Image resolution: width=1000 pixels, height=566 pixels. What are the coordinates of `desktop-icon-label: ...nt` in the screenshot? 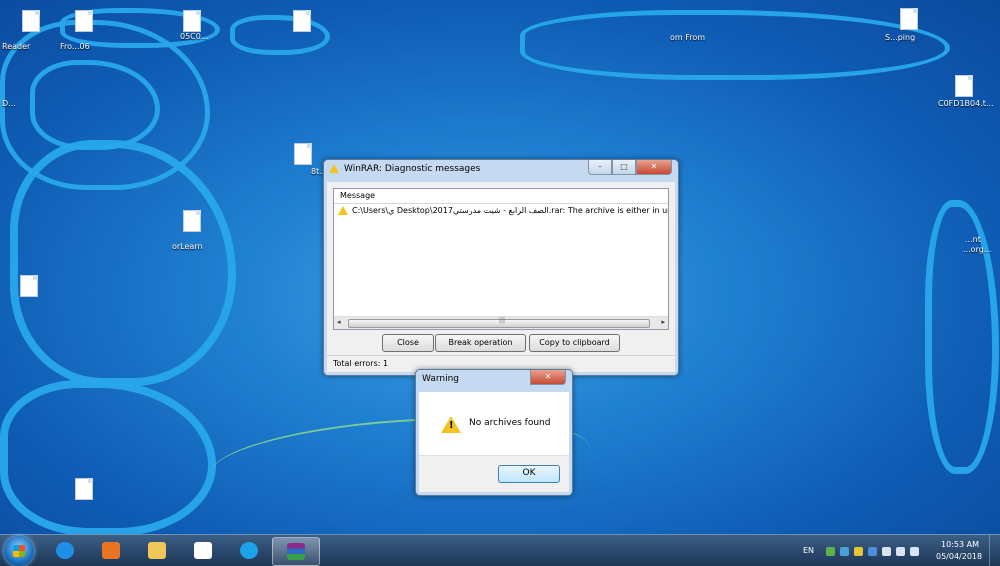 It's located at (973, 239).